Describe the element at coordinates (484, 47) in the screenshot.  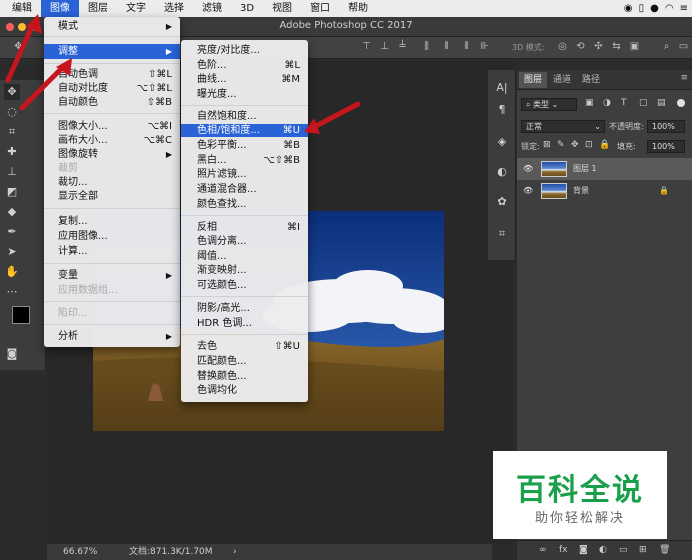
I see `auto-align-icon: ⊪` at that location.